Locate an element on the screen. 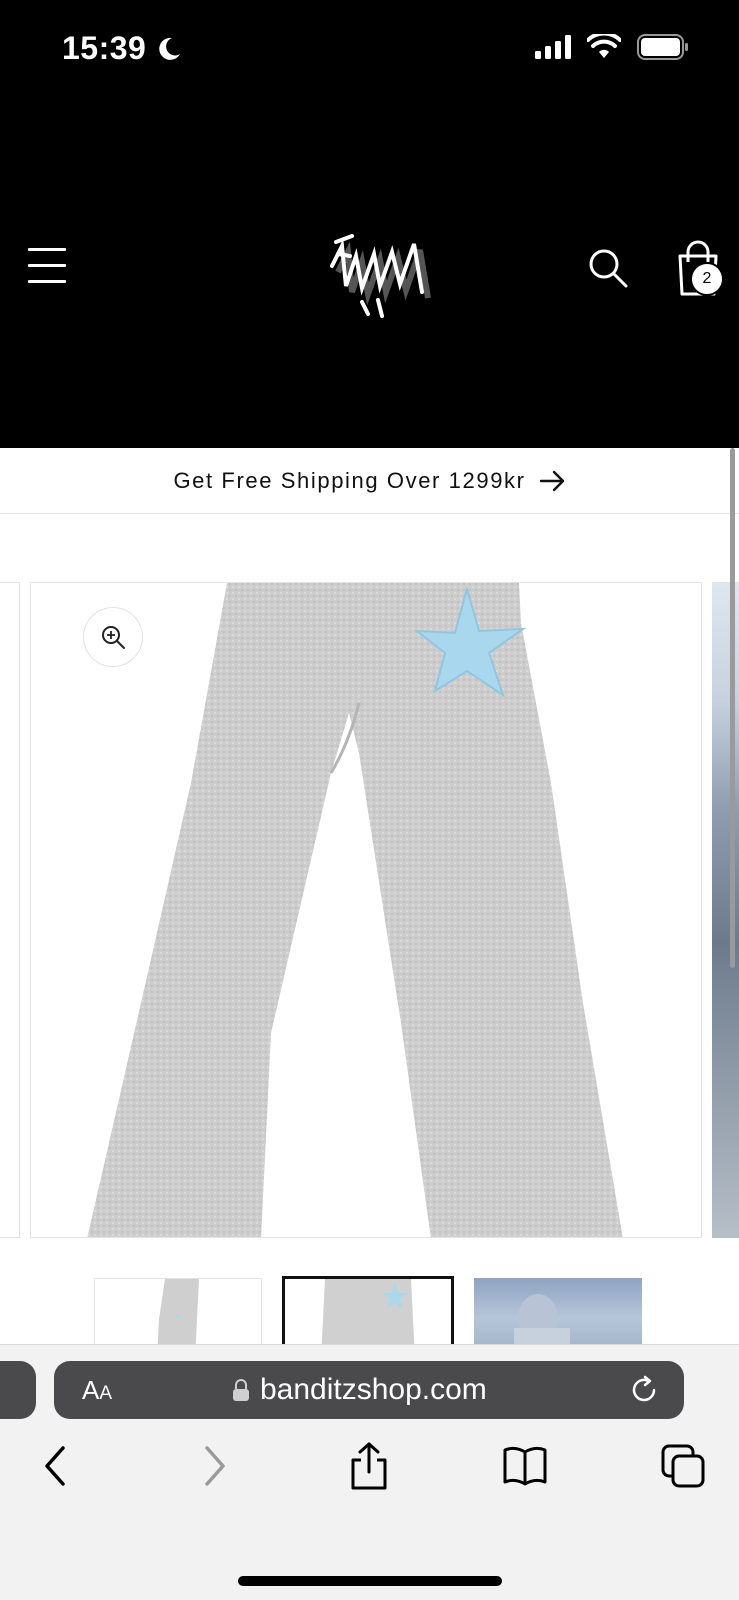 Image resolution: width=739 pixels, height=1600 pixels. arrow-right-icon is located at coordinates (551, 480).